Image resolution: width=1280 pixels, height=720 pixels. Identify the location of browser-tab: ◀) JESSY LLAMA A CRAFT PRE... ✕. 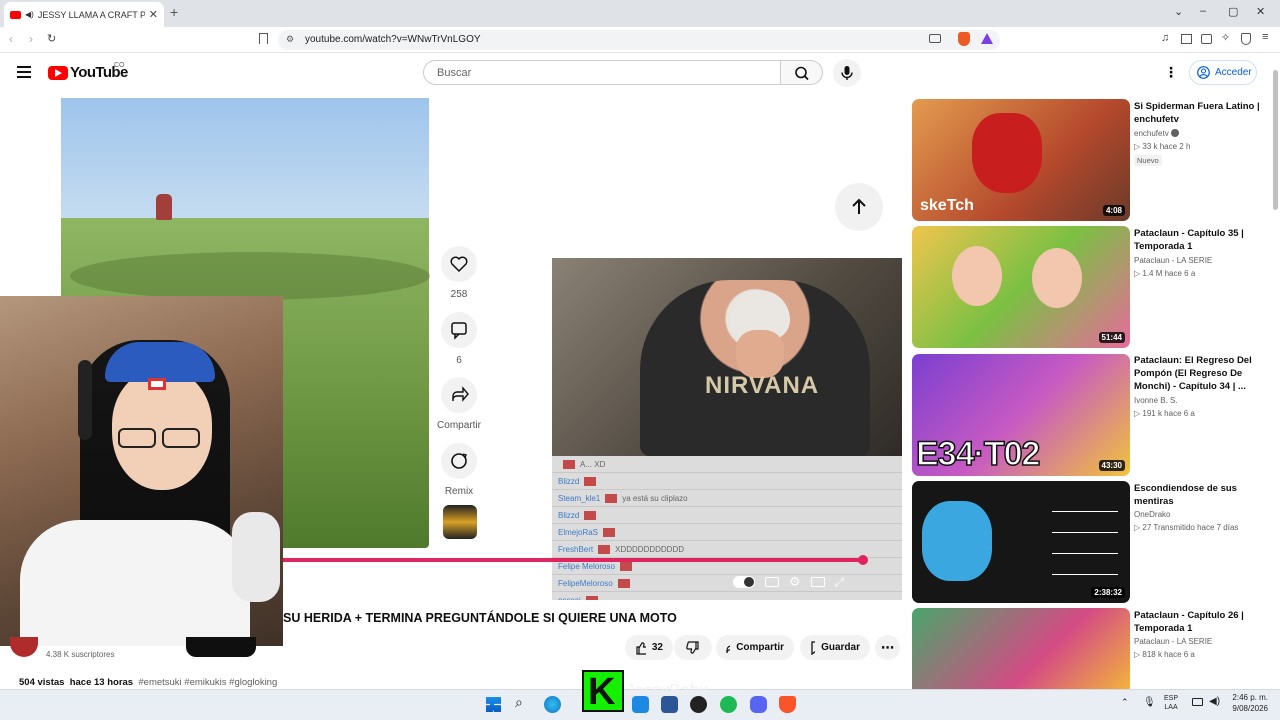
(84, 14).